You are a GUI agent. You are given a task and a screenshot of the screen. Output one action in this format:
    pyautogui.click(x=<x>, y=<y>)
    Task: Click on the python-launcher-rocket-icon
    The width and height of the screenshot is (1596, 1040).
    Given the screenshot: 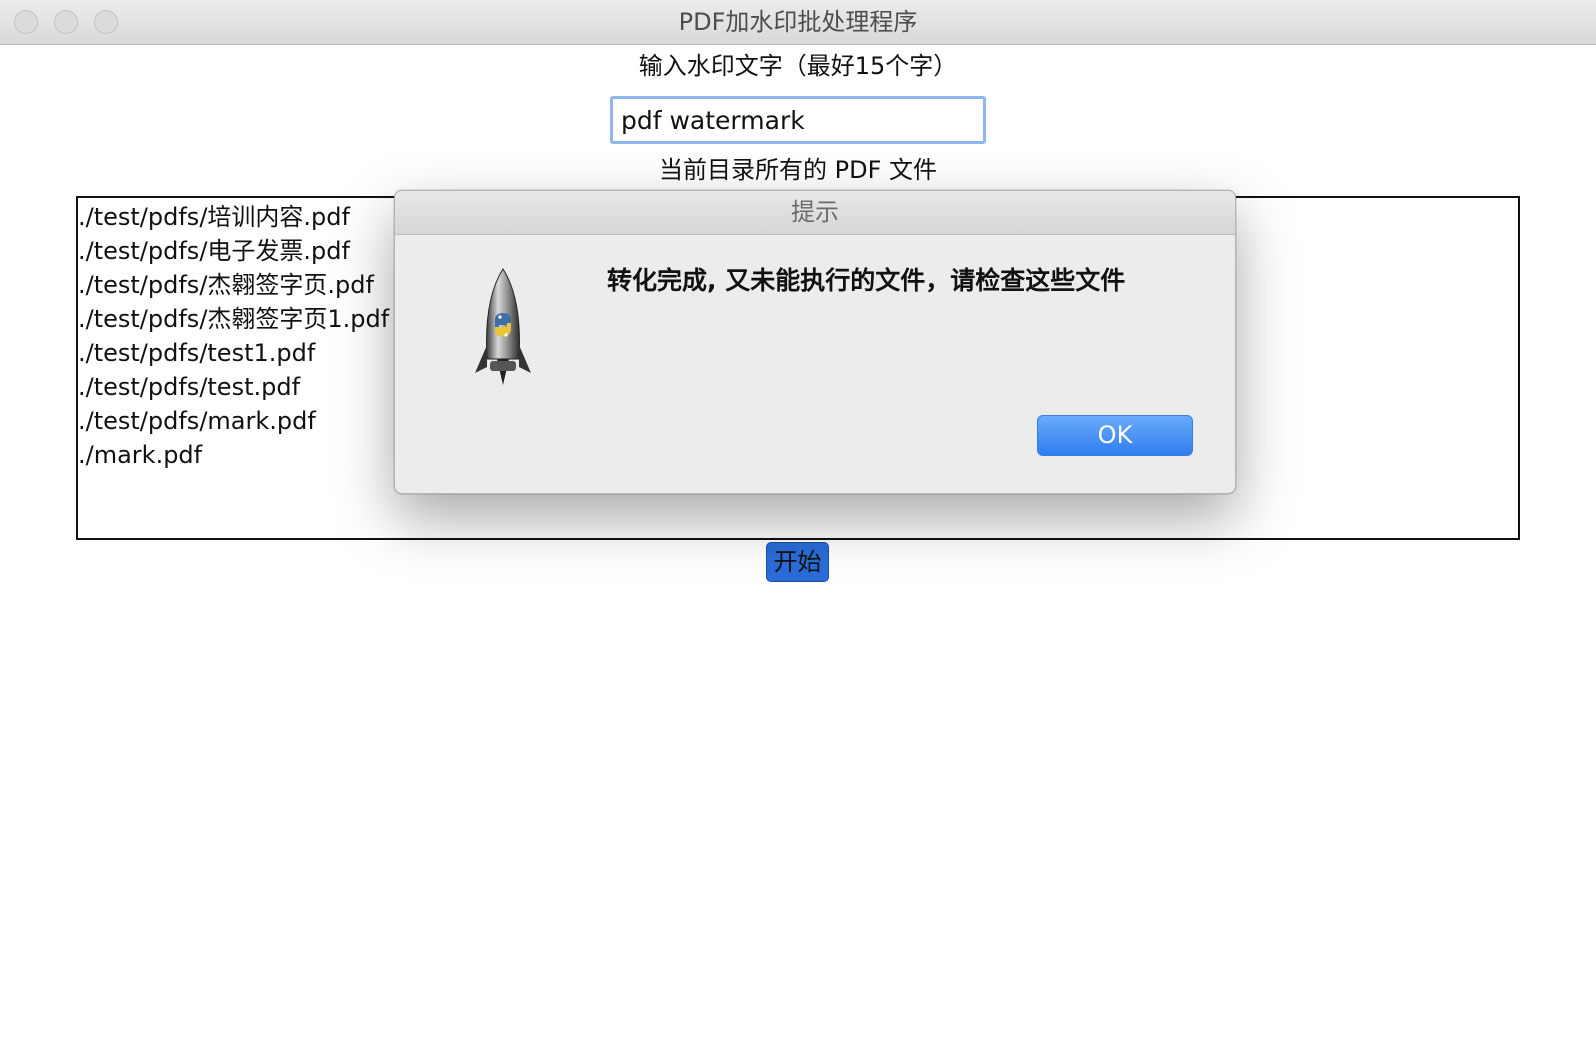 What is the action you would take?
    pyautogui.click(x=503, y=326)
    